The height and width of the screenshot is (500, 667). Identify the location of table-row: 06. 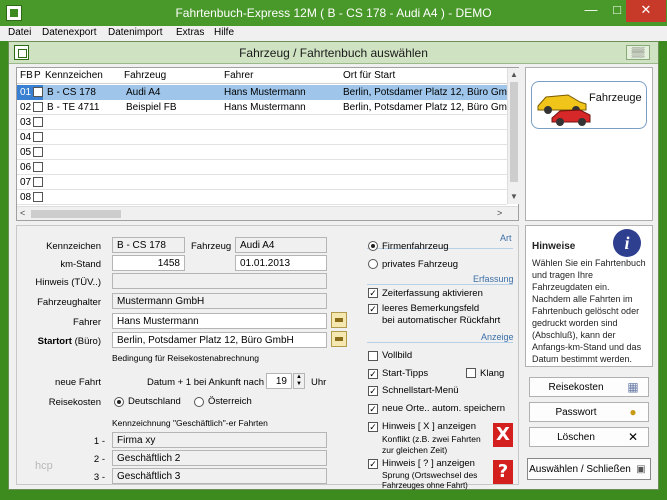
(262, 167).